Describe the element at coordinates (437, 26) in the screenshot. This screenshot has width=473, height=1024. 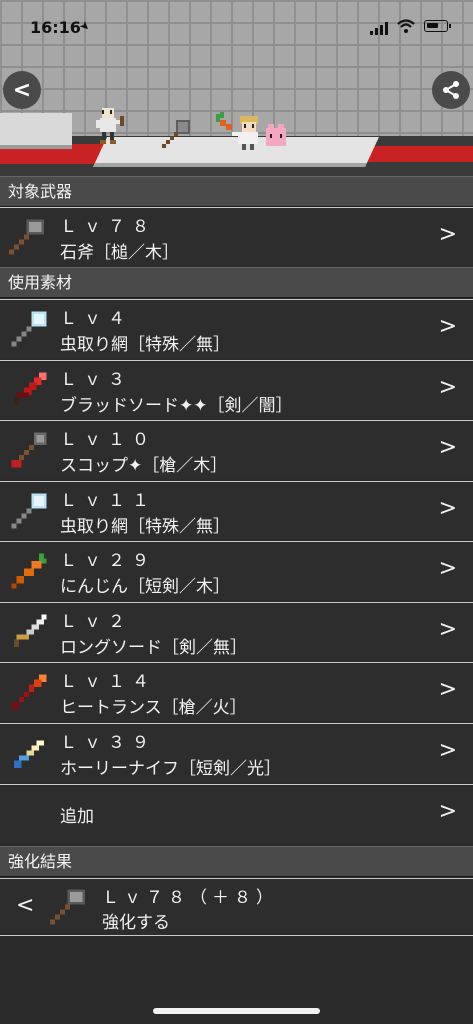
I see `battery-icon` at that location.